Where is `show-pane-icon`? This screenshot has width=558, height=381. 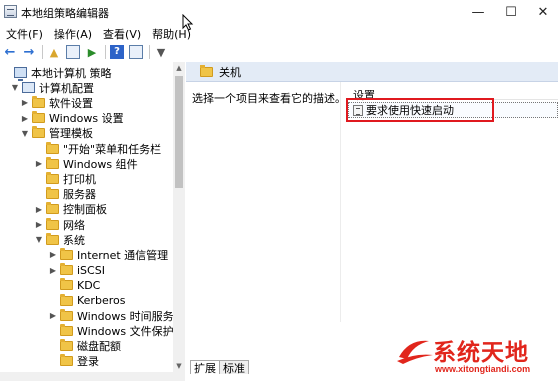
show-pane-icon is located at coordinates (73, 52).